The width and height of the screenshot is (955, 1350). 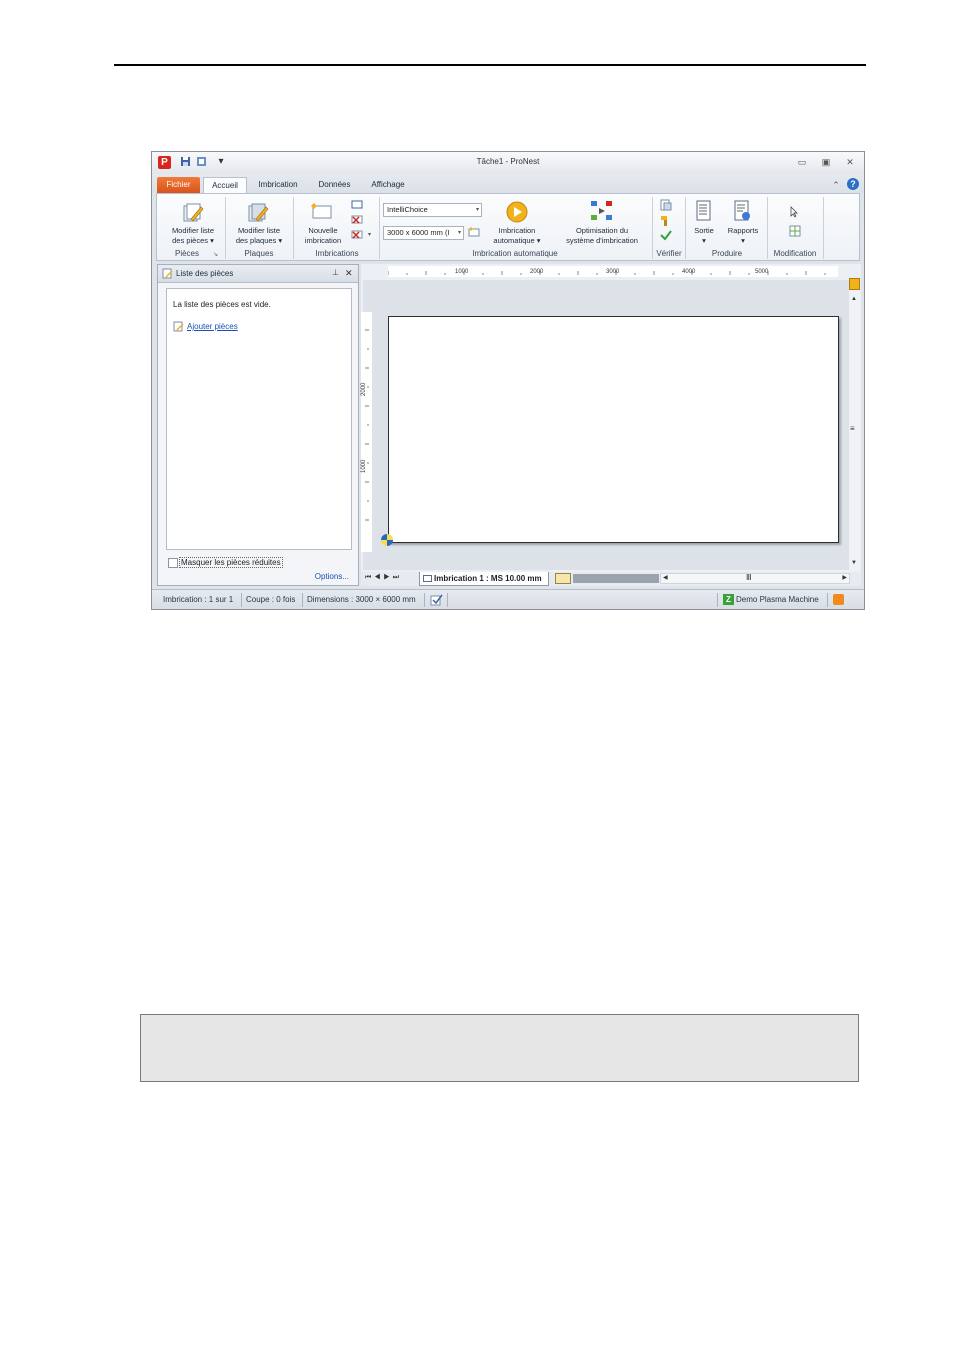 What do you see at coordinates (613, 429) in the screenshot?
I see `nest-plate` at bounding box center [613, 429].